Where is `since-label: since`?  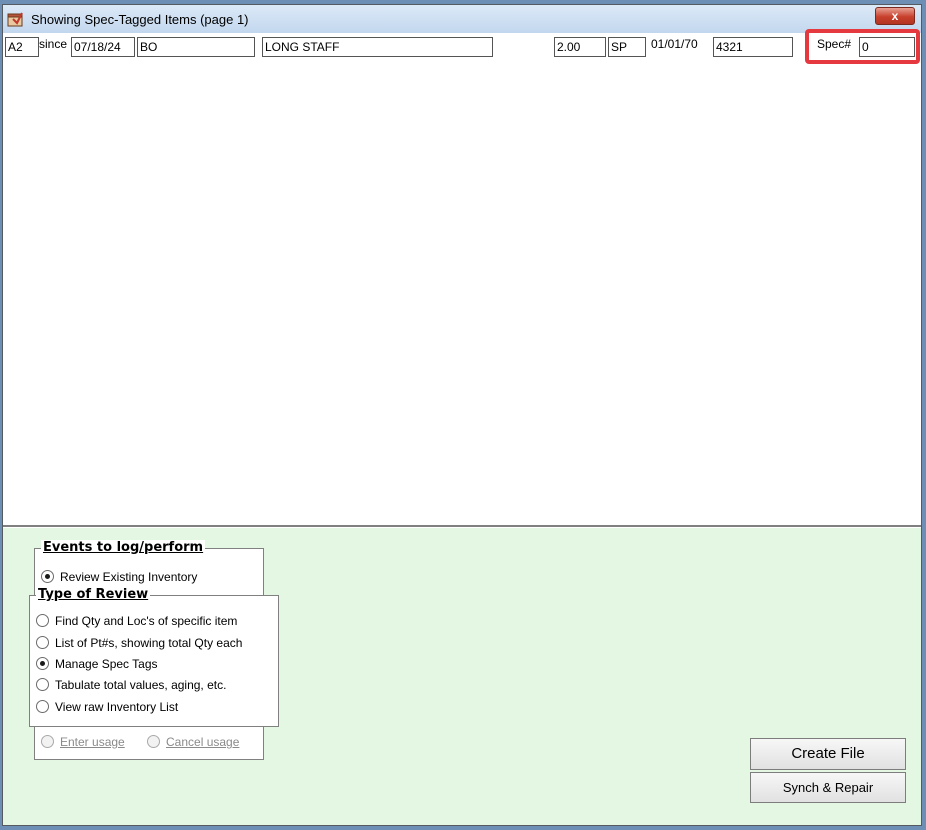
since-label: since is located at coordinates (53, 44).